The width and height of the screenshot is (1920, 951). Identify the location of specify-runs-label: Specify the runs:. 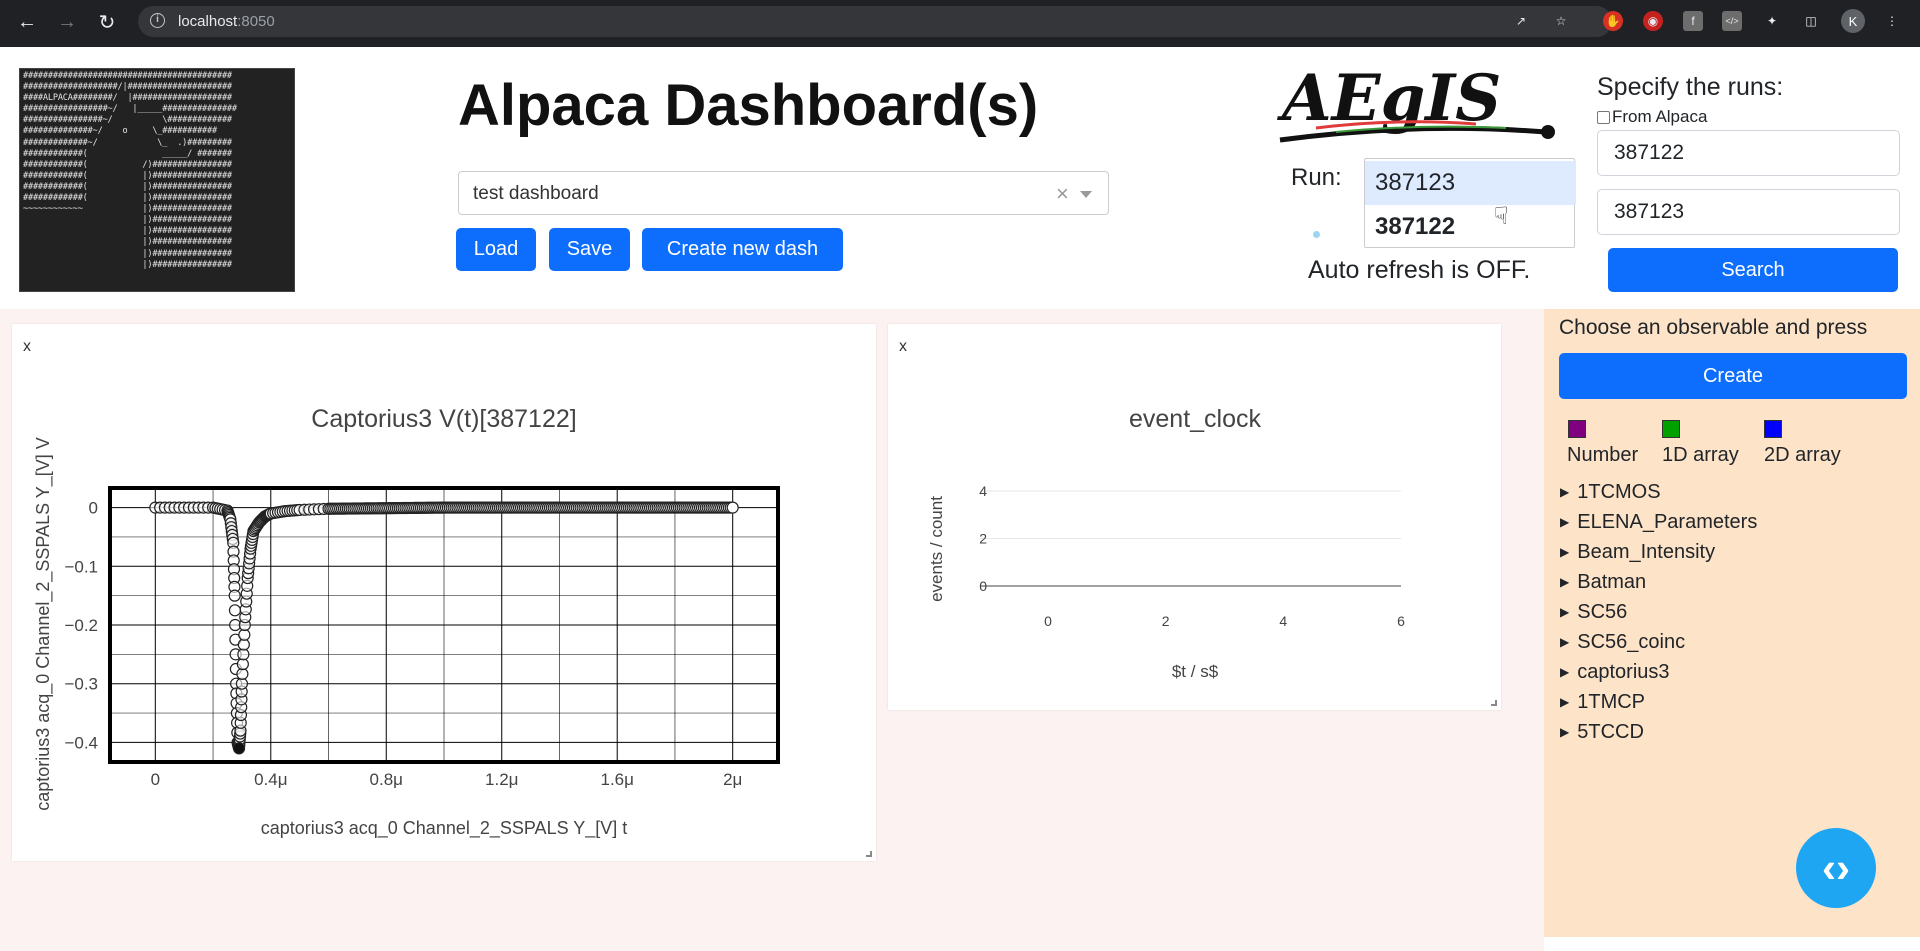
(1690, 87).